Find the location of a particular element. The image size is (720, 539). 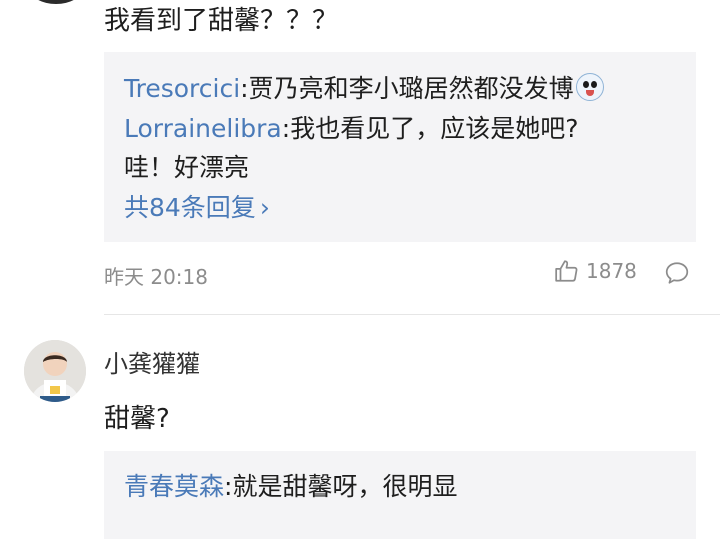

reply-username: 青春莫森 is located at coordinates (174, 486).